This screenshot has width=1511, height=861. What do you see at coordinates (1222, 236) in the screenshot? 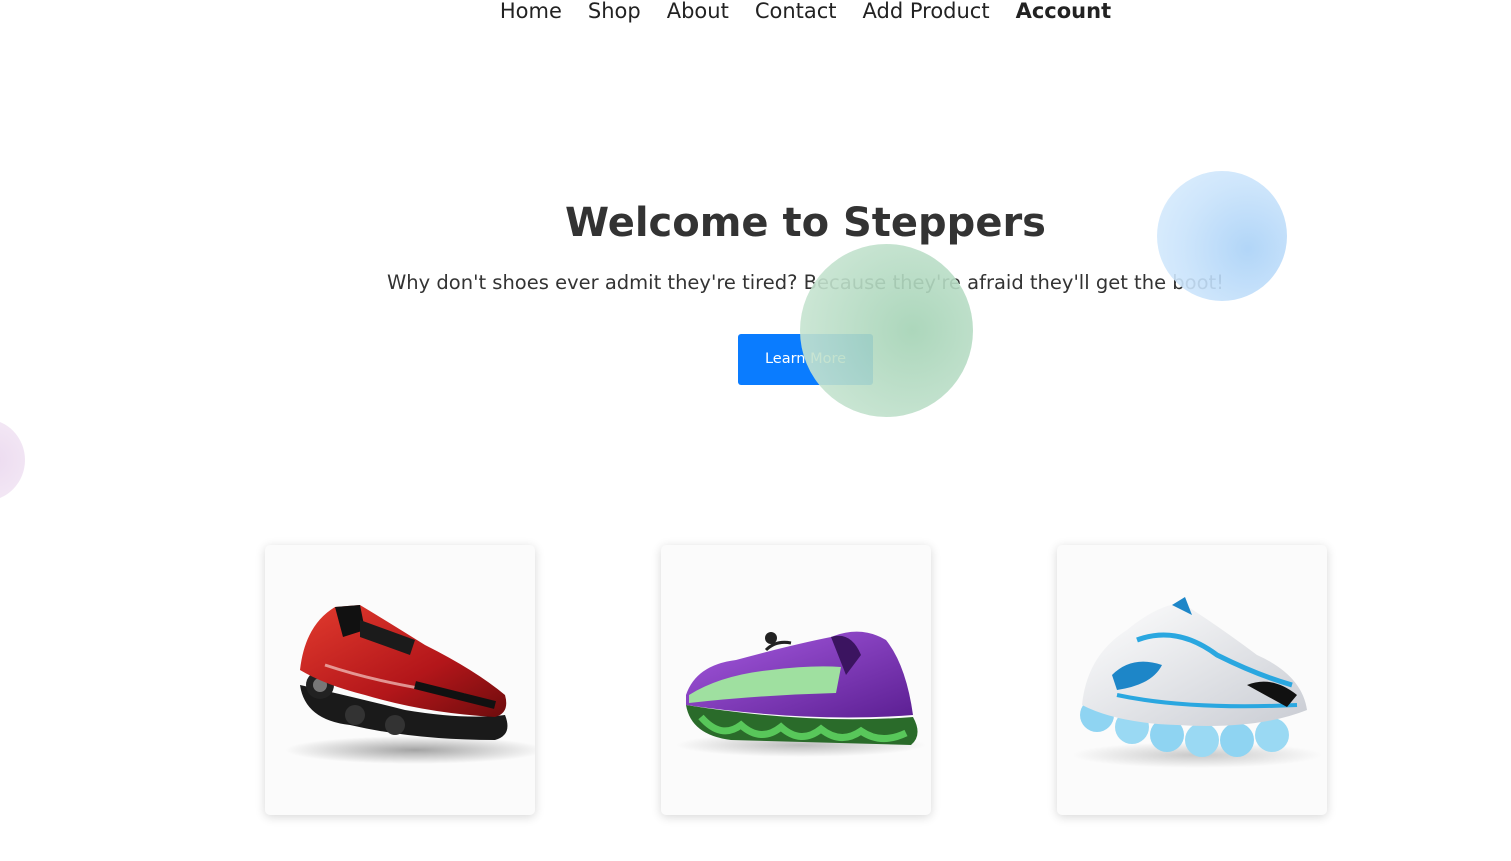
I see `decorative-bubble-blue` at bounding box center [1222, 236].